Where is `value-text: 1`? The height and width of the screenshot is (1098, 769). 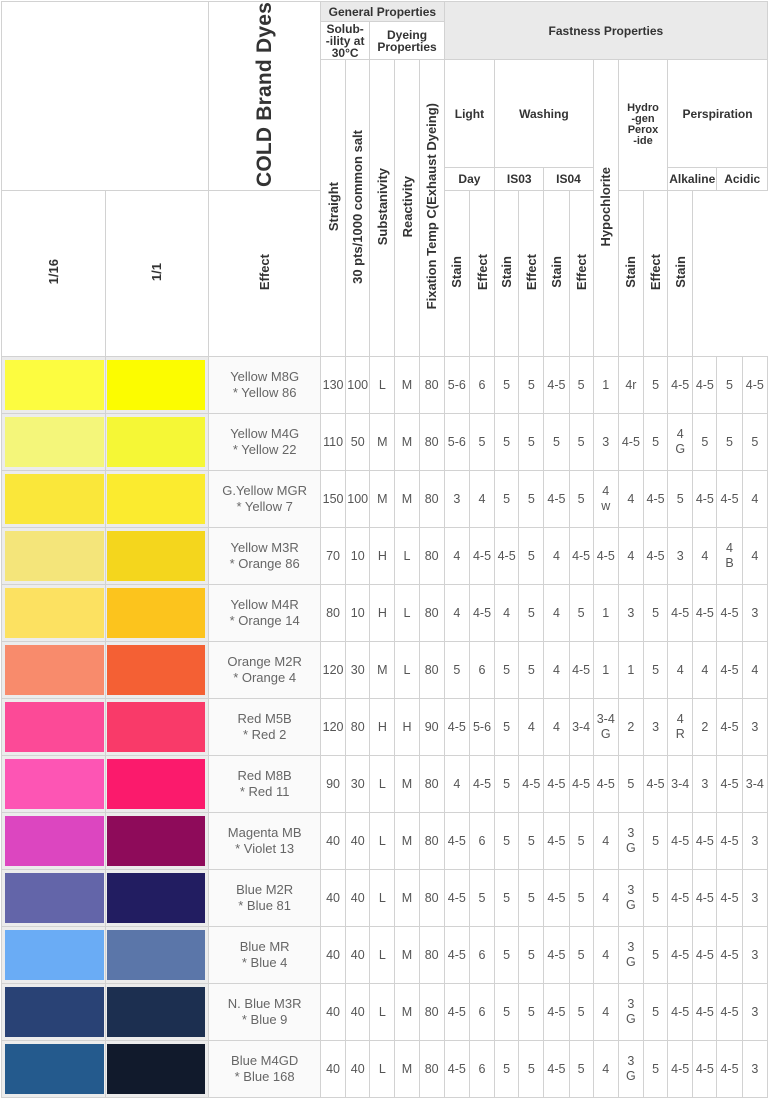
value-text: 1 is located at coordinates (606, 384).